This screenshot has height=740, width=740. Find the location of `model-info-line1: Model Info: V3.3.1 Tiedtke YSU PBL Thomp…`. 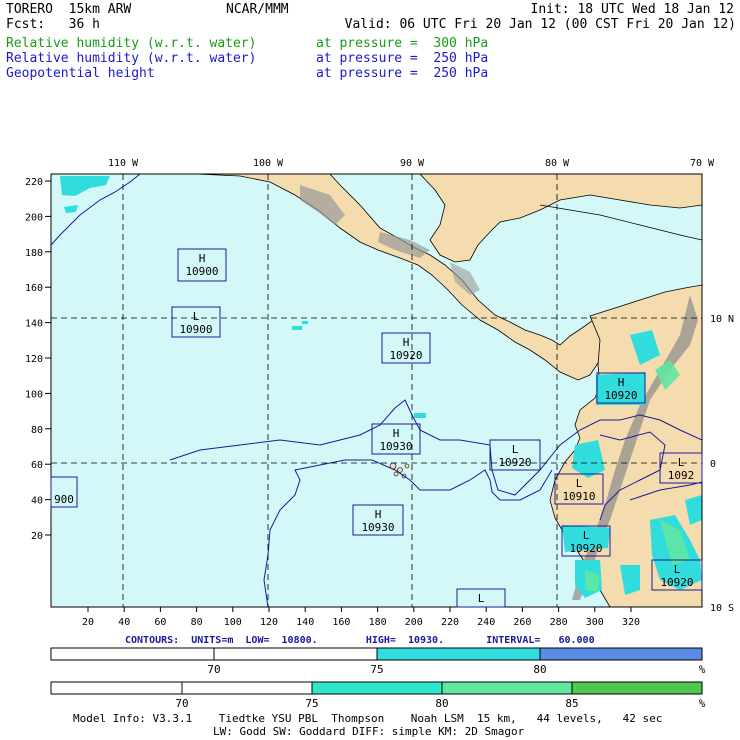

model-info-line1: Model Info: V3.3.1 Tiedtke YSU PBL Thomp… is located at coordinates (368, 718).